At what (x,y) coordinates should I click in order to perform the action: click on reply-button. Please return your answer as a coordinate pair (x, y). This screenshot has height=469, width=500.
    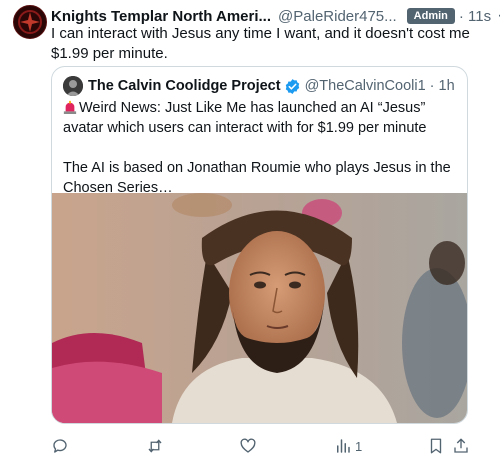
    Looking at the image, I should click on (60, 446).